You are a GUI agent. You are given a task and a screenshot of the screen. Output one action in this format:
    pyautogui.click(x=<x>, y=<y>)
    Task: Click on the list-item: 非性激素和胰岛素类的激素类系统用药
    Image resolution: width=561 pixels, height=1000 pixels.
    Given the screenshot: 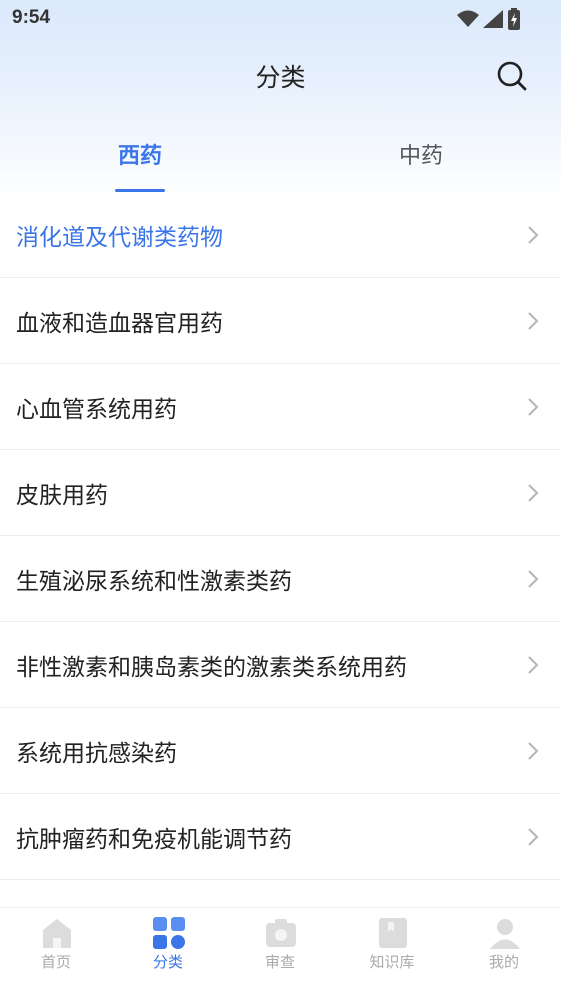 What is the action you would take?
    pyautogui.click(x=280, y=665)
    